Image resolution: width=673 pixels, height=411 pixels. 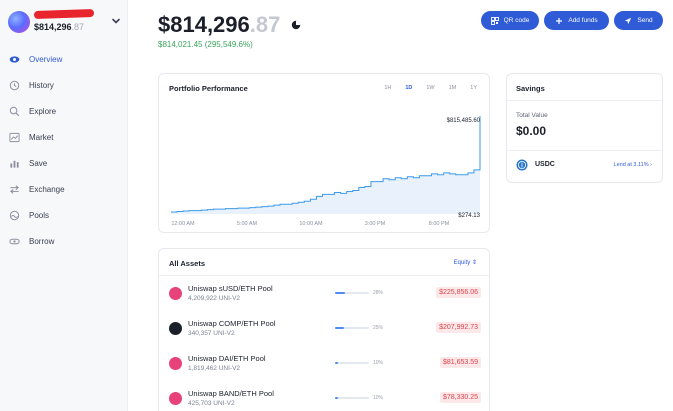 I want to click on asset-name: Uniswap BAND/ETH Pool, so click(x=231, y=393).